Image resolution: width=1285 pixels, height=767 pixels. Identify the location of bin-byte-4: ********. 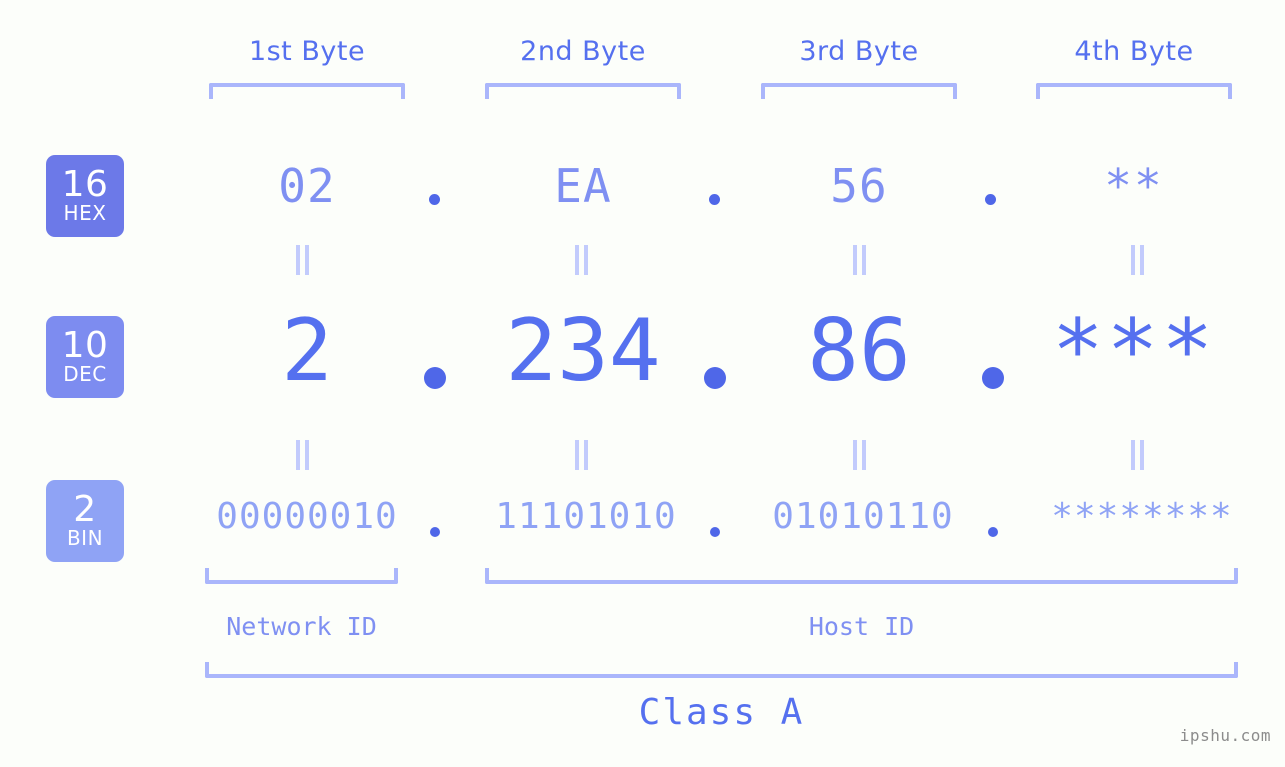
(1142, 516).